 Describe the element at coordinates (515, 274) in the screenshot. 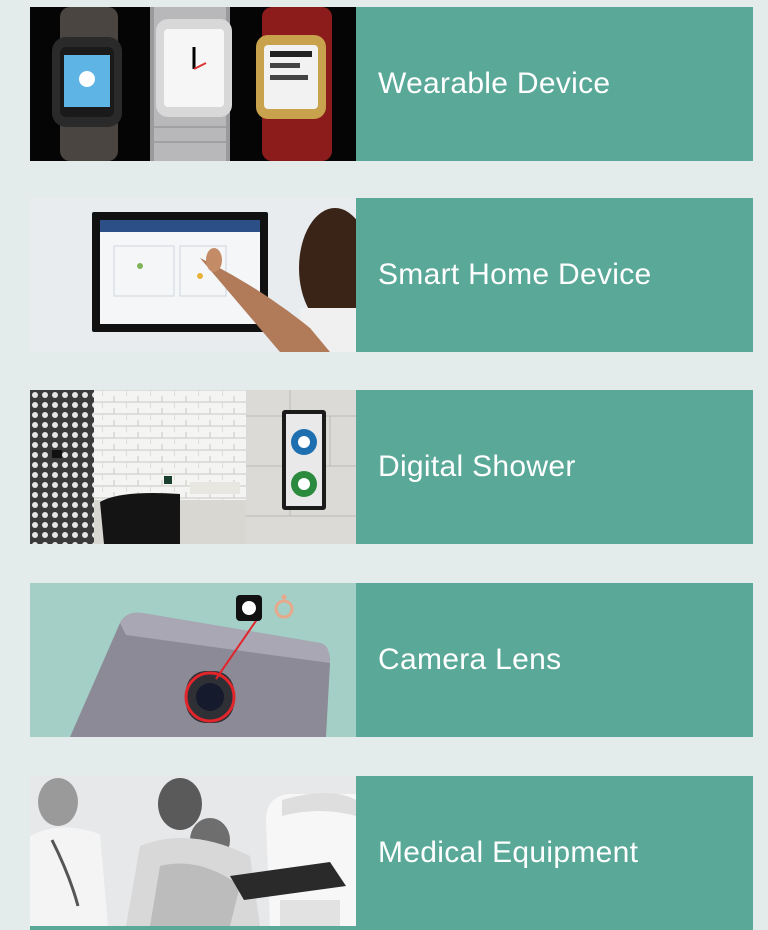

I see `card-label: Smart Home Device` at that location.